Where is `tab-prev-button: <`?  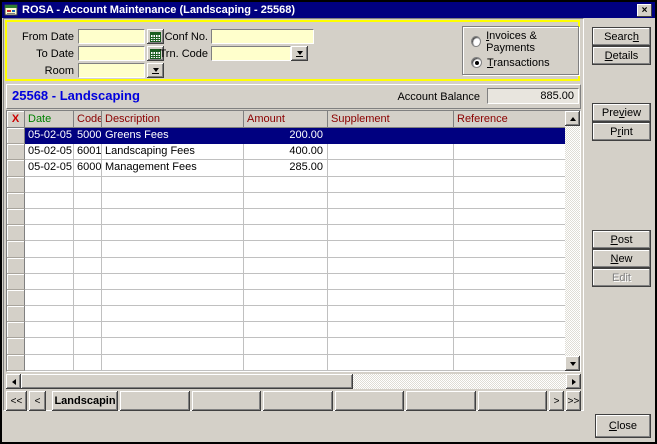
tab-prev-button: < is located at coordinates (37, 401).